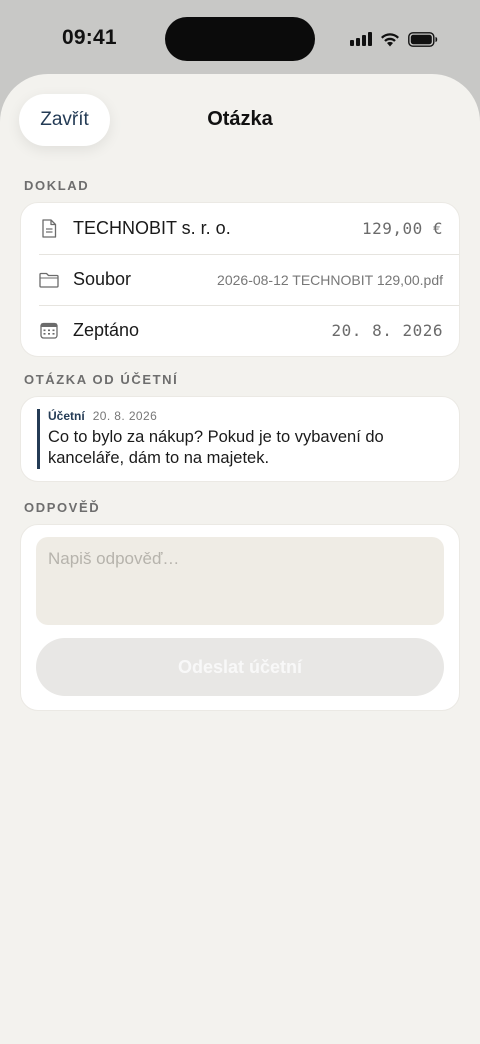  What do you see at coordinates (240, 581) in the screenshot?
I see `answer-input` at bounding box center [240, 581].